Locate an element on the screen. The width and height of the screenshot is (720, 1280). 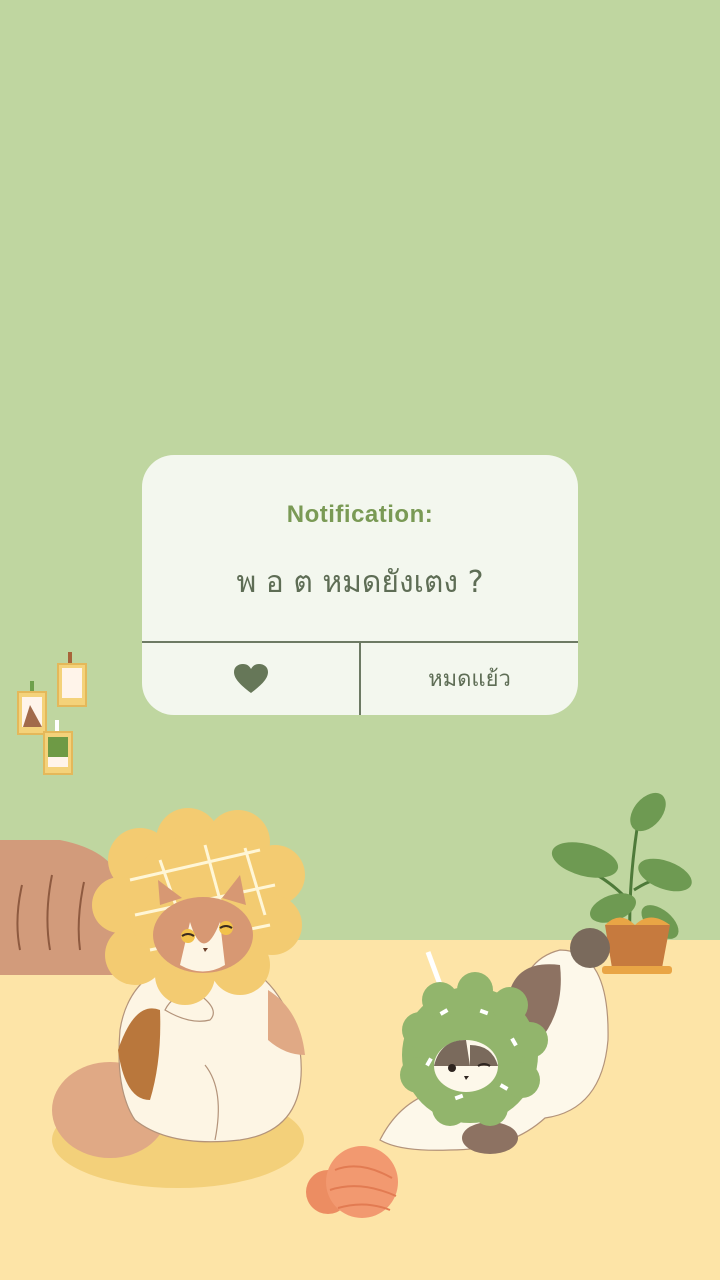
heart-icon is located at coordinates (250, 678).